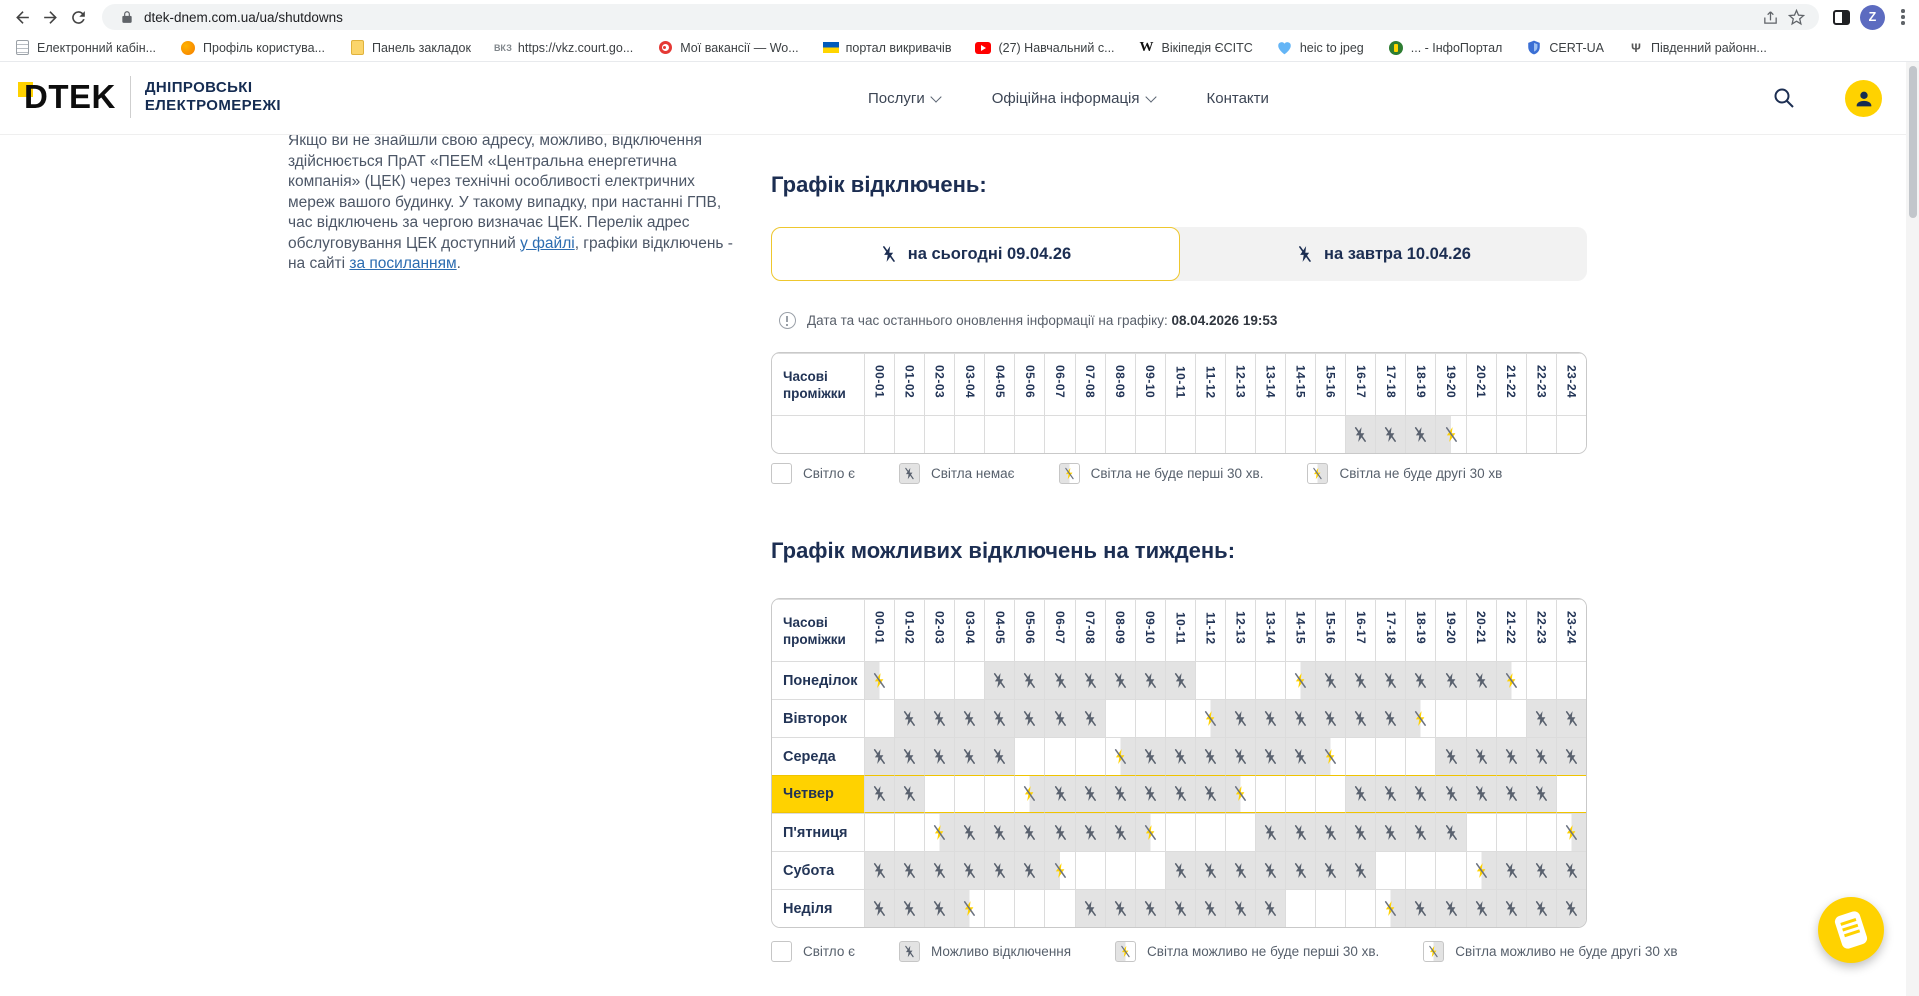 This screenshot has width=1919, height=996. What do you see at coordinates (1160, 473) in the screenshot?
I see `legend-item: Світла не буде перші 30 хв.` at bounding box center [1160, 473].